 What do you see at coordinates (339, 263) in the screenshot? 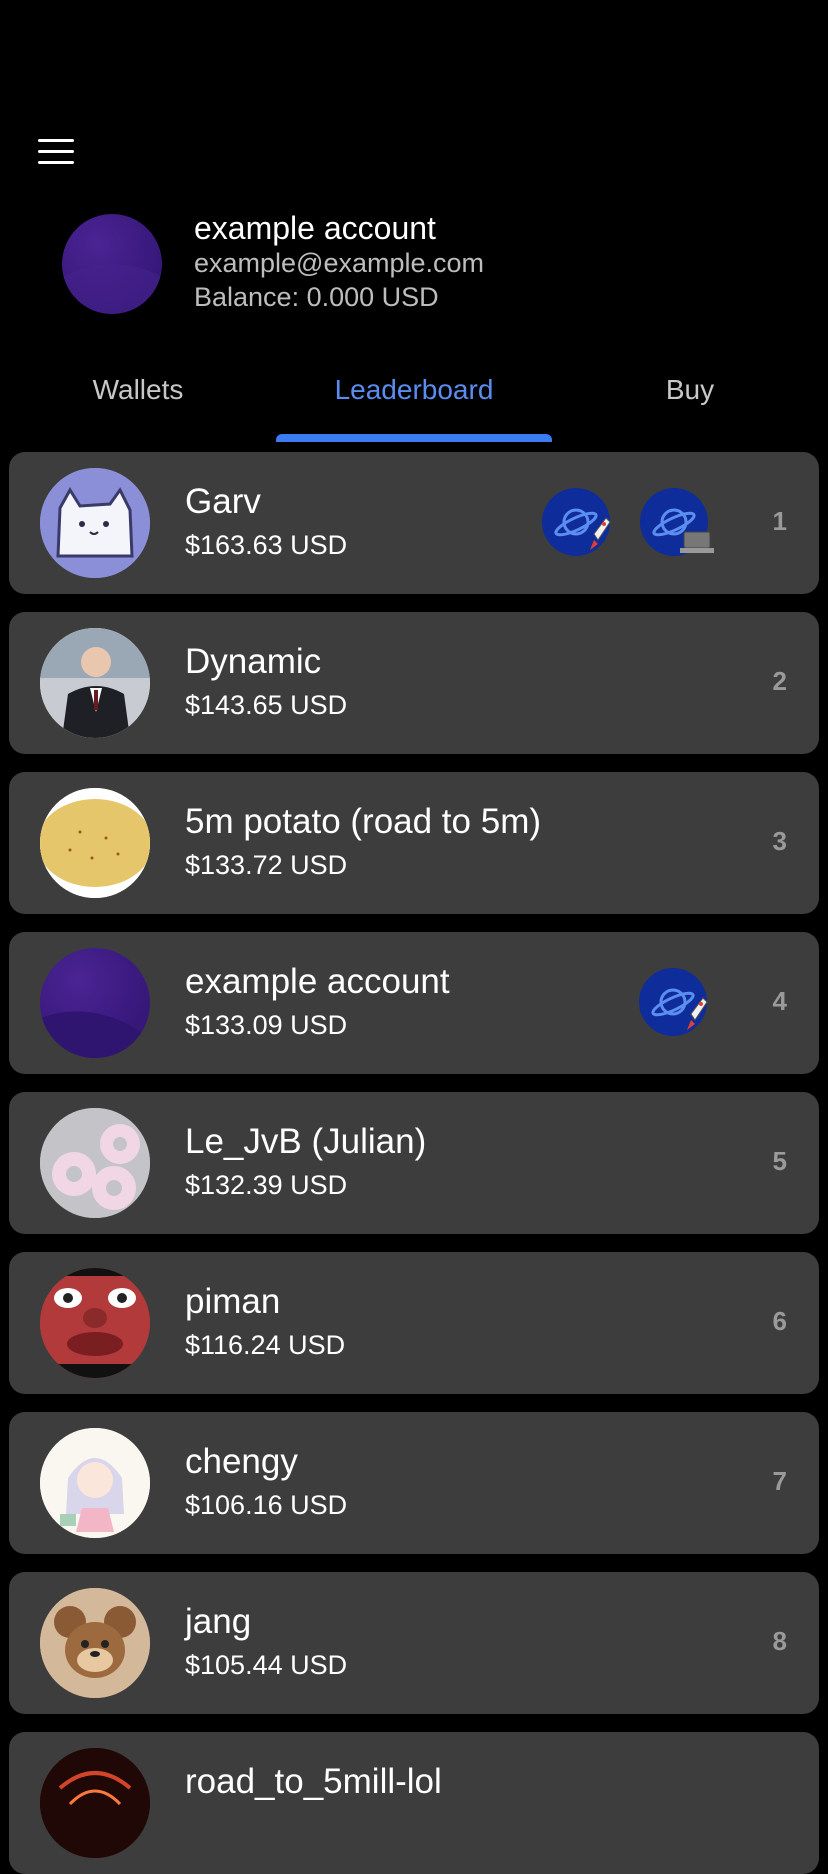
I see `profile-email: example@example.com` at bounding box center [339, 263].